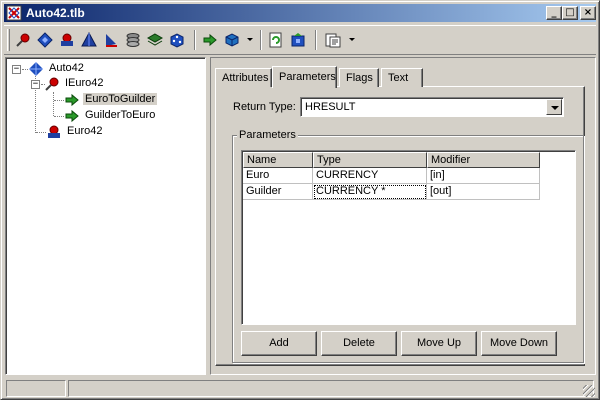 The height and width of the screenshot is (400, 600). I want to click on return-type-label: Return Type:, so click(264, 107).